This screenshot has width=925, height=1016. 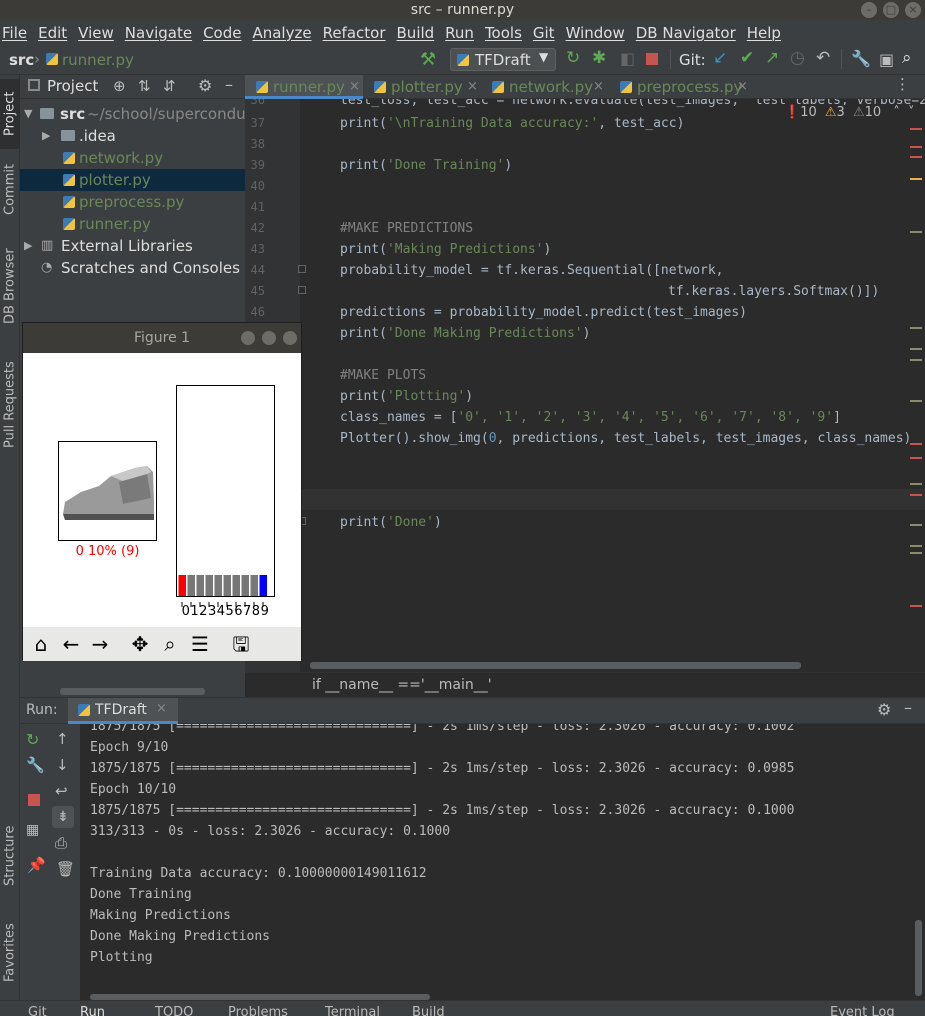 I want to click on scroll-to-end-icon: ⇟, so click(x=63, y=817).